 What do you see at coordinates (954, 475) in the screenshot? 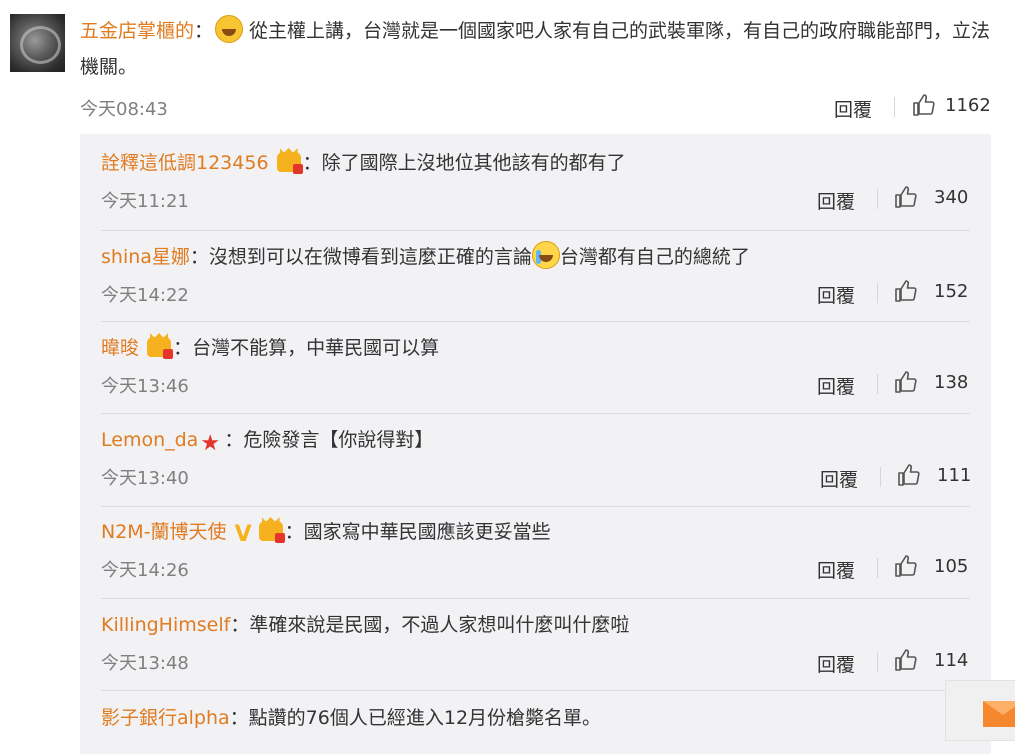
I see `like-count: 111` at bounding box center [954, 475].